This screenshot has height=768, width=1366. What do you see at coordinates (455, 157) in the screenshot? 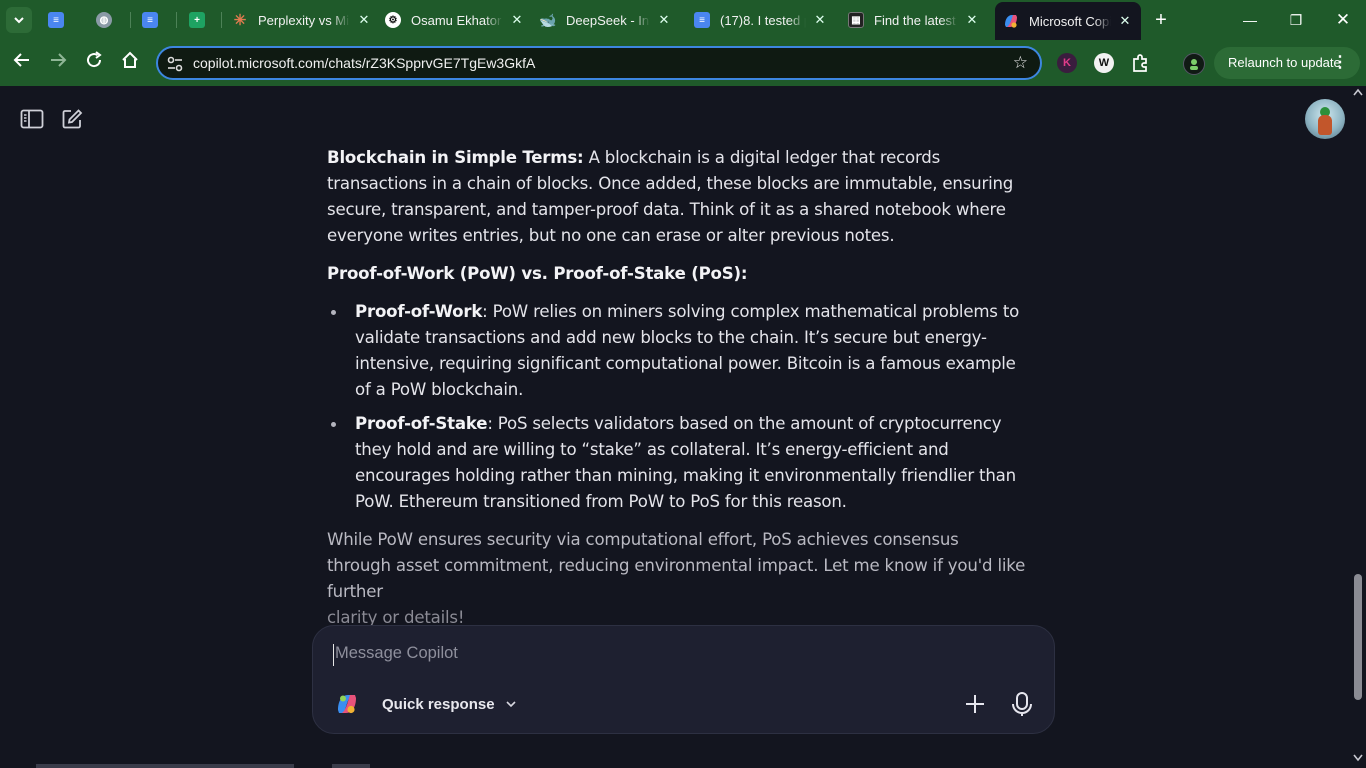
I see `paragraph-bold-lead: Blockchain in Simple Terms:` at bounding box center [455, 157].